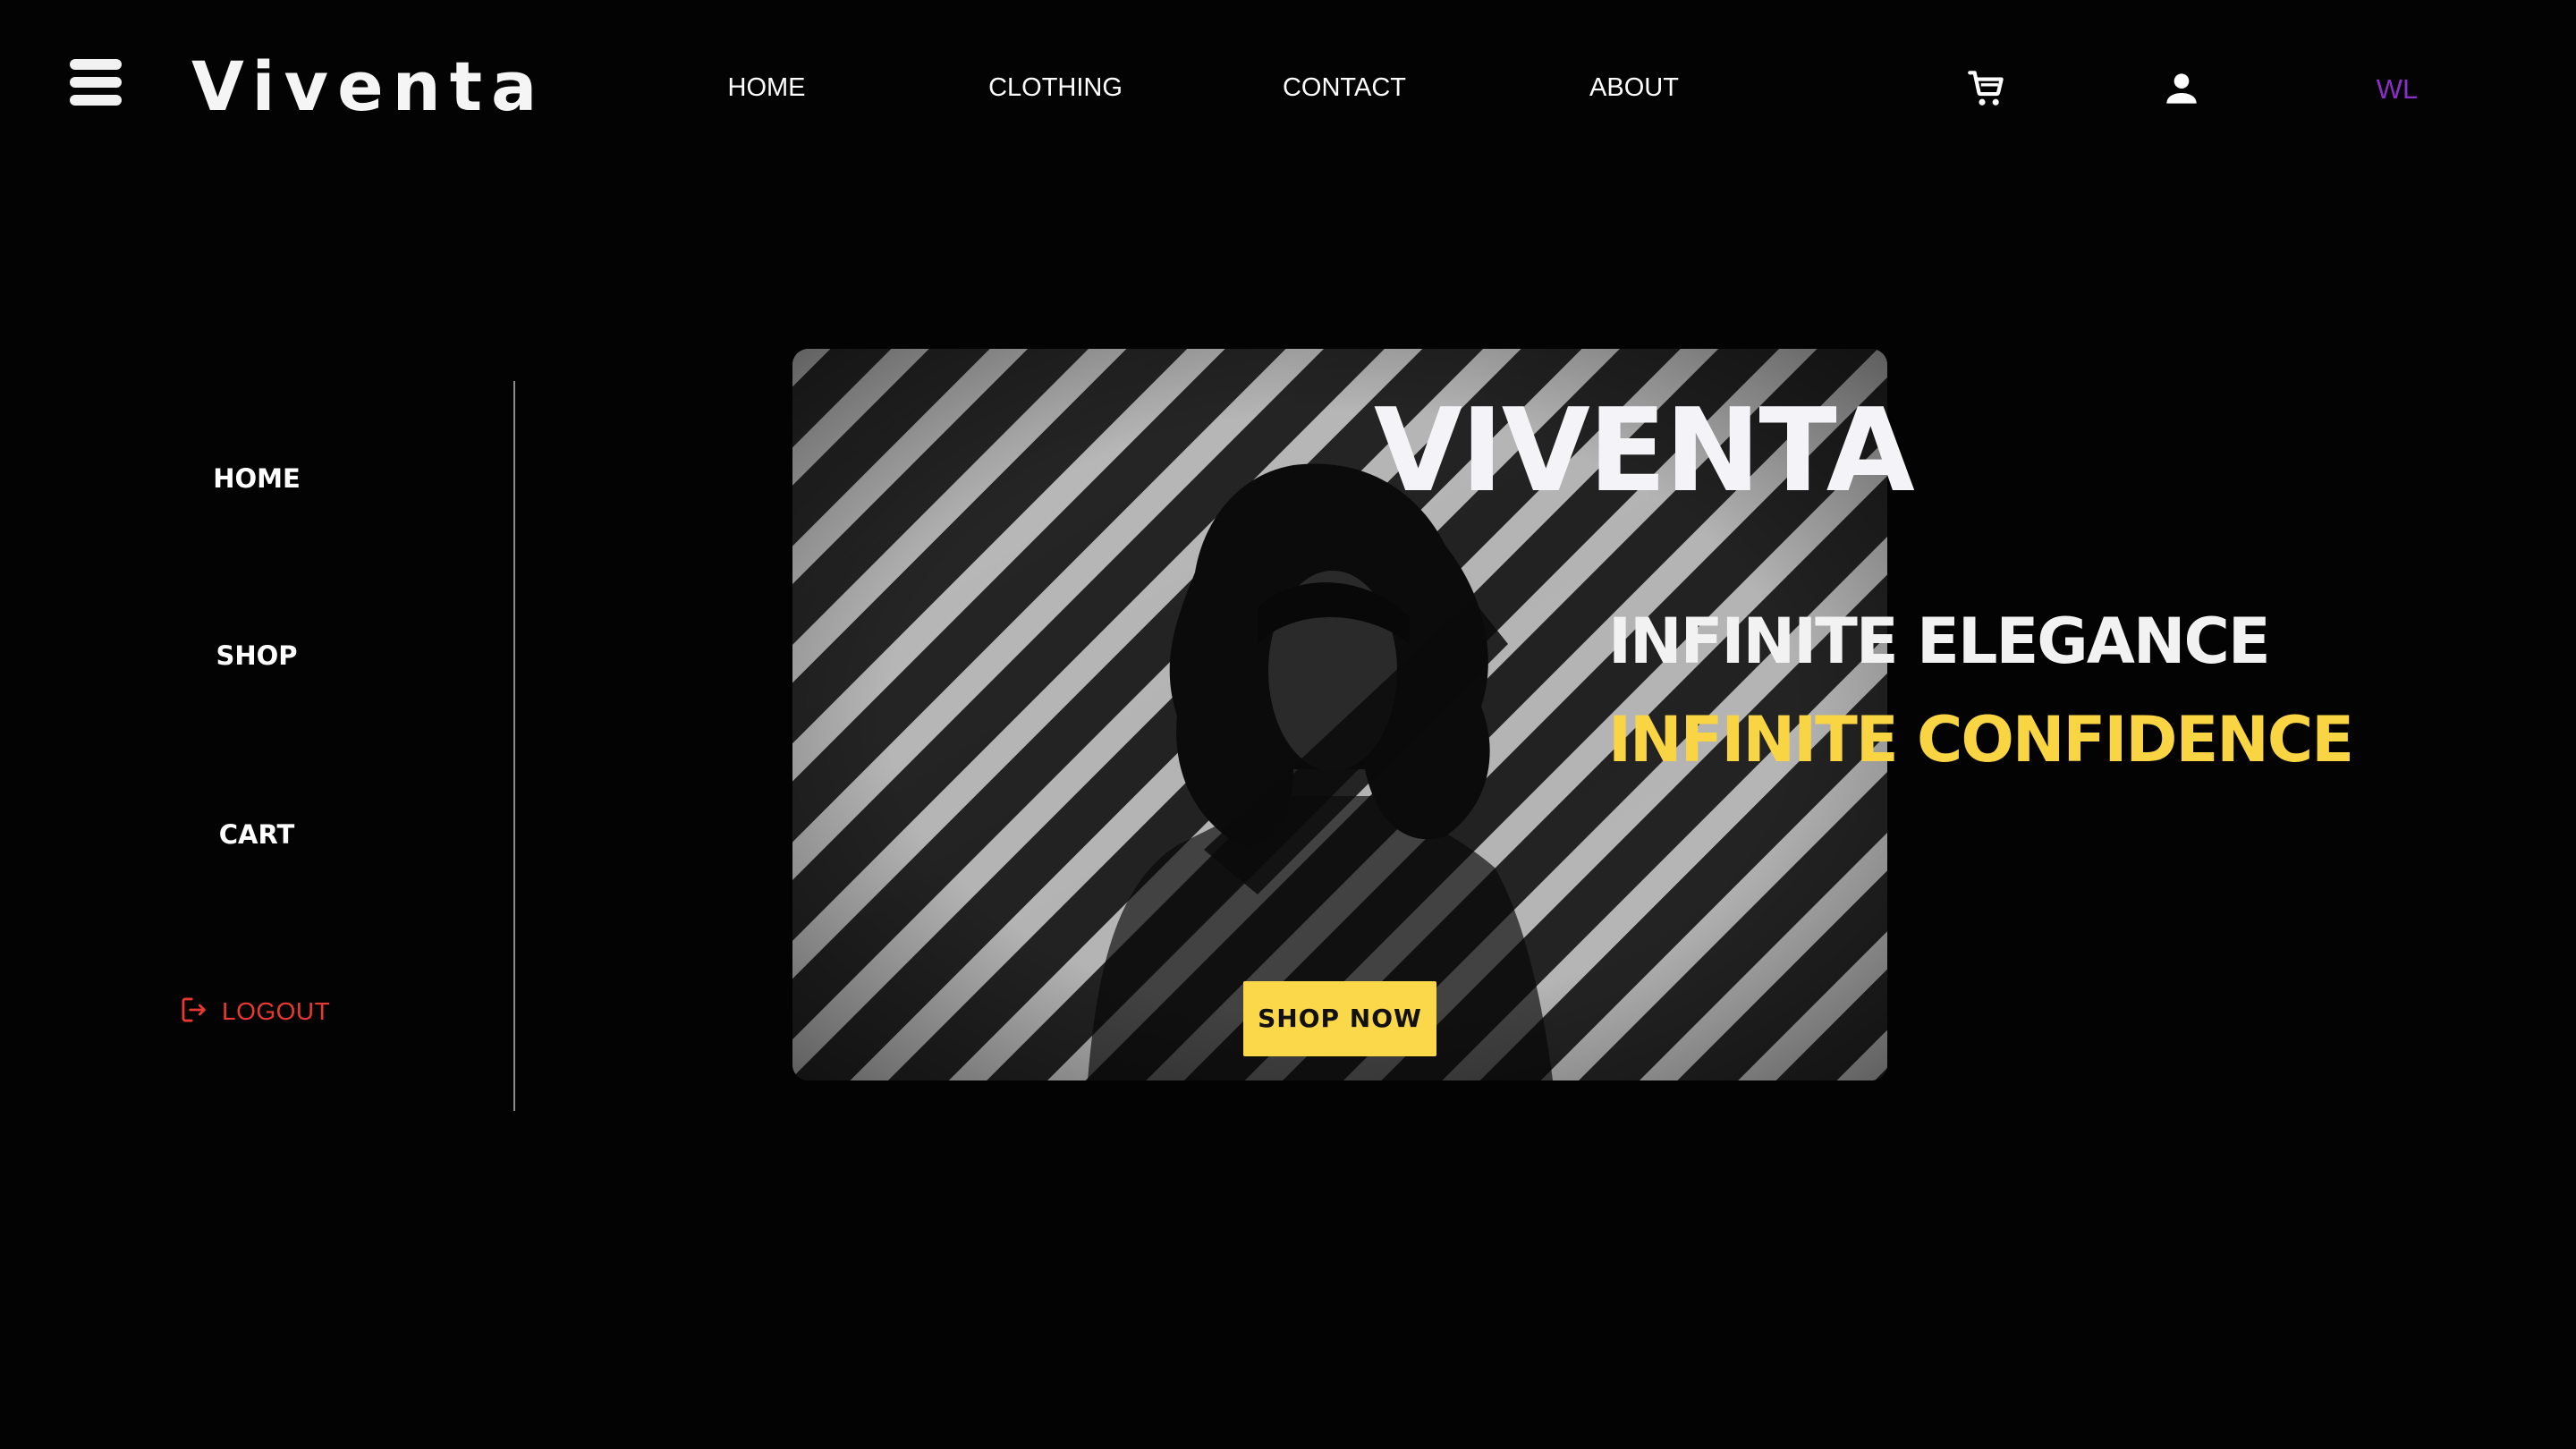 Image resolution: width=2576 pixels, height=1449 pixels. What do you see at coordinates (276, 1011) in the screenshot?
I see `logout-label: LOGOUT` at bounding box center [276, 1011].